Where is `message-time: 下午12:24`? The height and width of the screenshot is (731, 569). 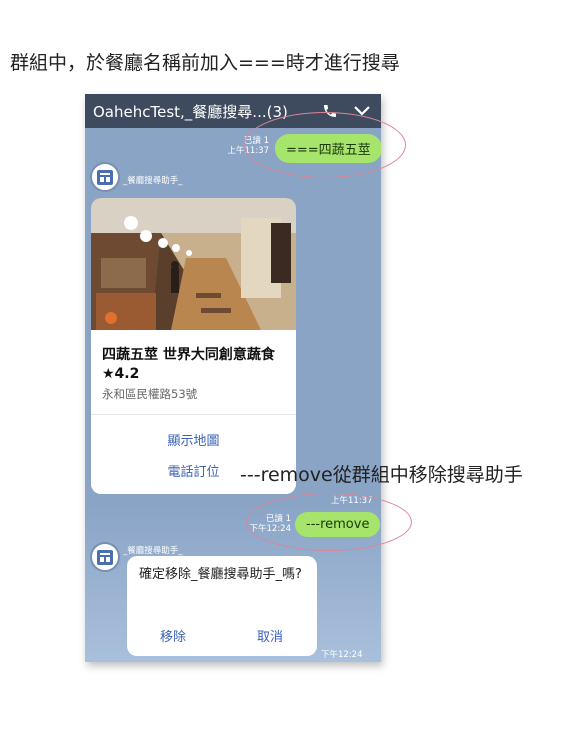 message-time: 下午12:24 is located at coordinates (342, 655).